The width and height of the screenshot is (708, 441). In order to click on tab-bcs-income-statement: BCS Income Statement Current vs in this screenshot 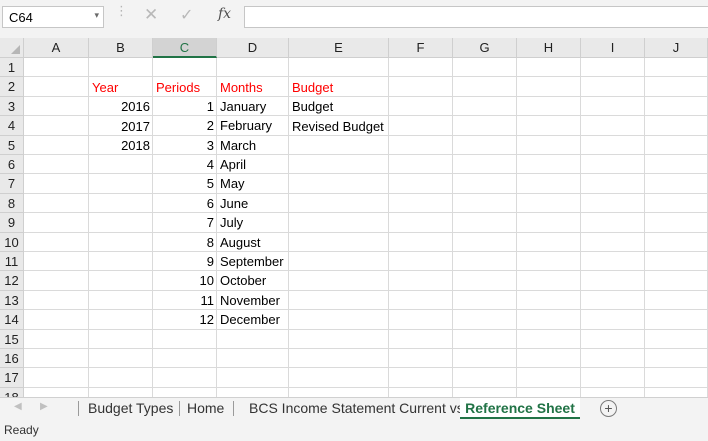, I will do `click(356, 408)`.